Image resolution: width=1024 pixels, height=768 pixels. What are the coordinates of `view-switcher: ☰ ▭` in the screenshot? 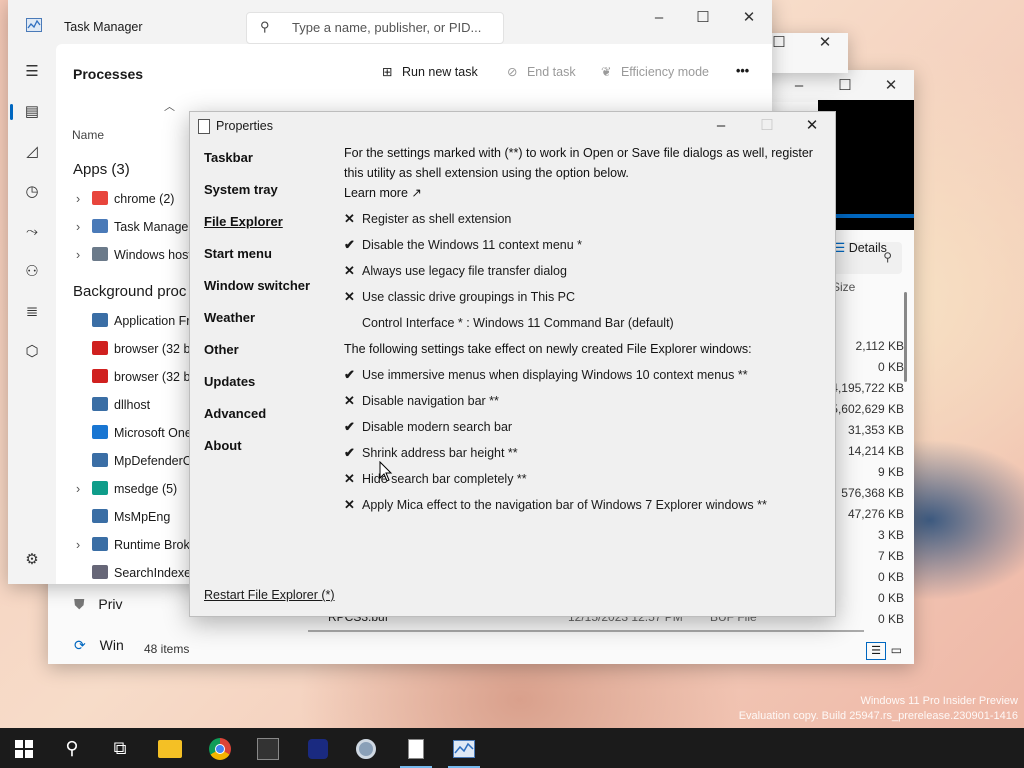 It's located at (884, 651).